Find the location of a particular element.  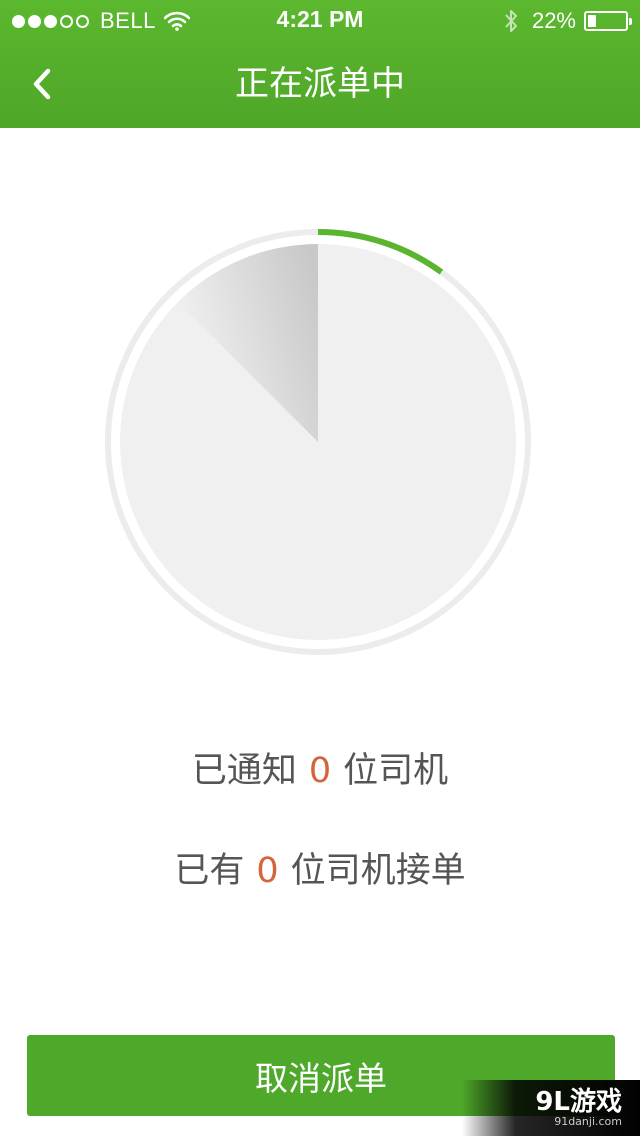

chevron-left-icon is located at coordinates (42, 84).